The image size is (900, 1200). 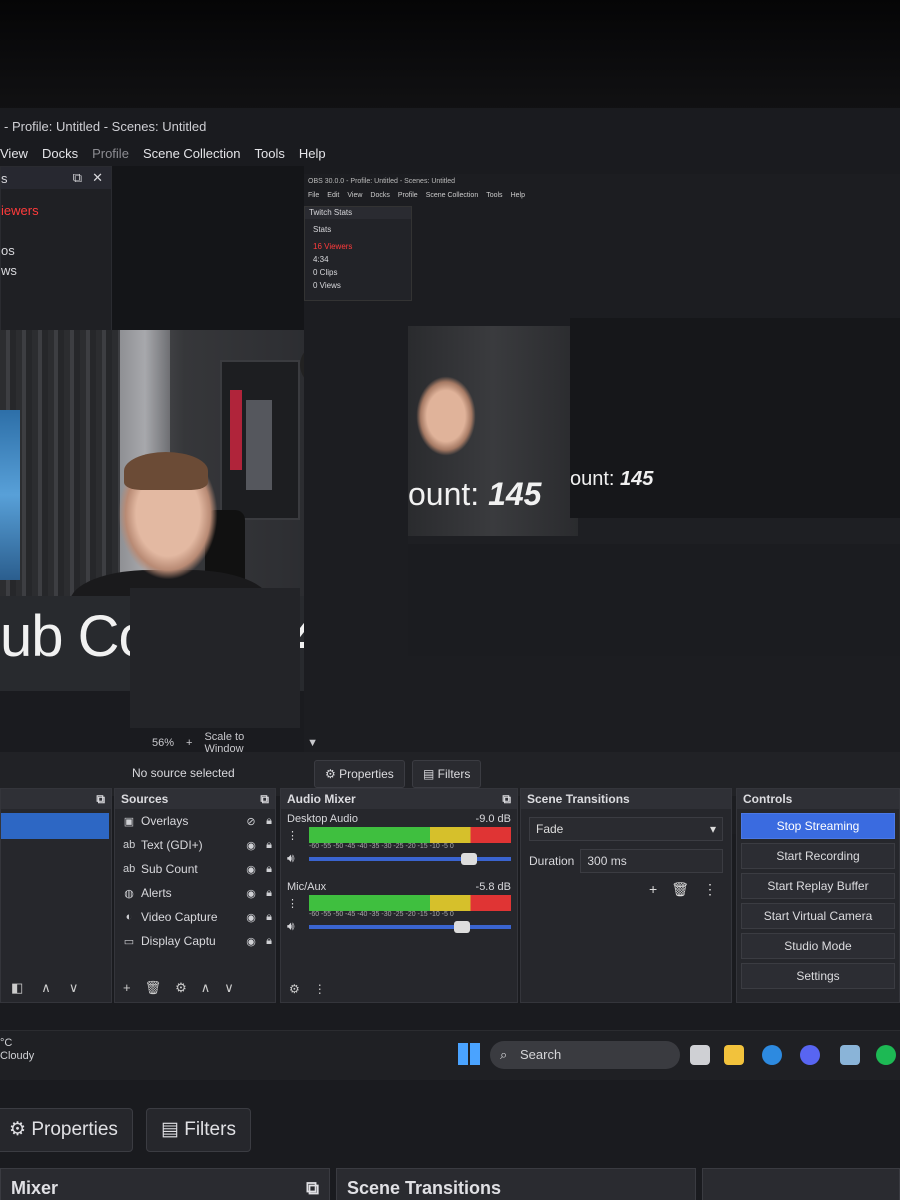 I want to click on menu-docks: Docks, so click(x=60, y=153).